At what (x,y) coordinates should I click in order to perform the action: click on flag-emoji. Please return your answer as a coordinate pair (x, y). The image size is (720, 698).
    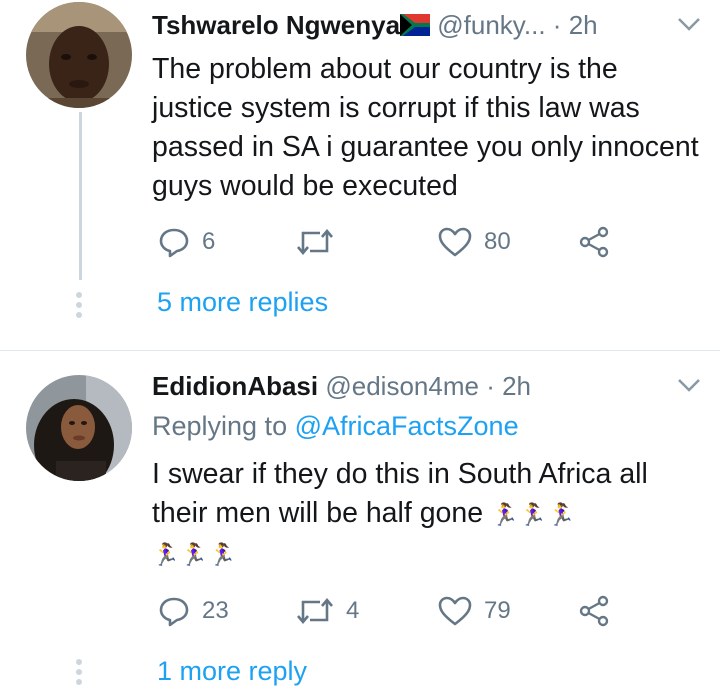
    Looking at the image, I should click on (415, 26).